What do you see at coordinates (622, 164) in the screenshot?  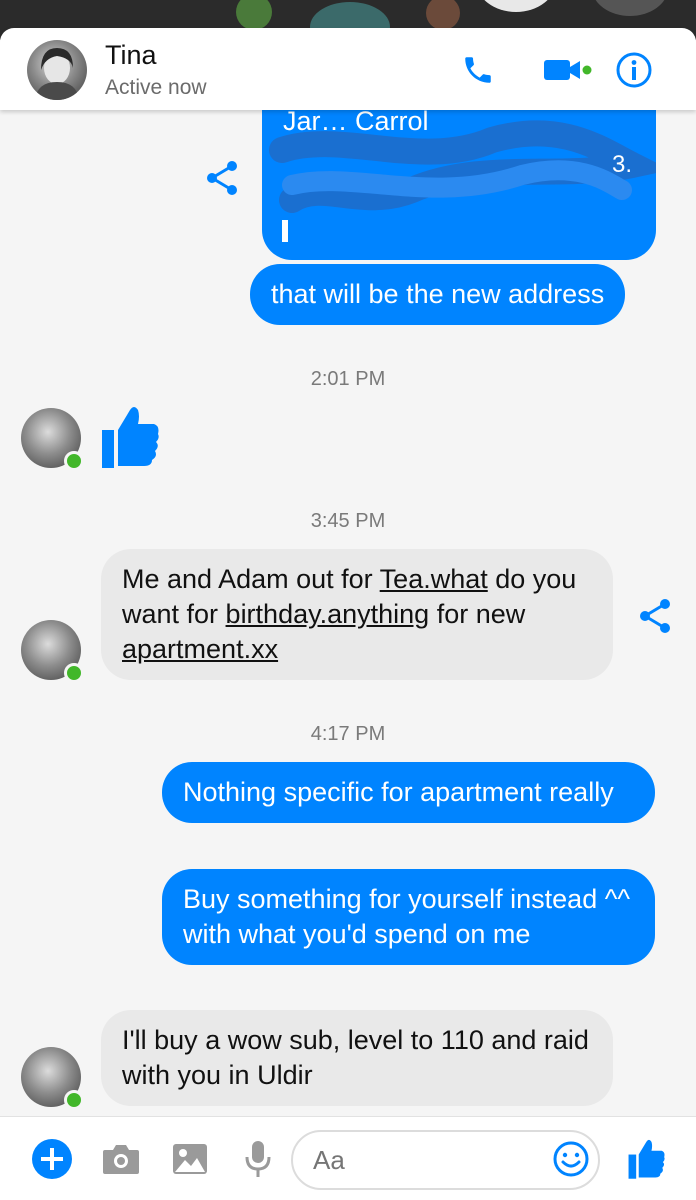 I see `svg-text: 3.` at bounding box center [622, 164].